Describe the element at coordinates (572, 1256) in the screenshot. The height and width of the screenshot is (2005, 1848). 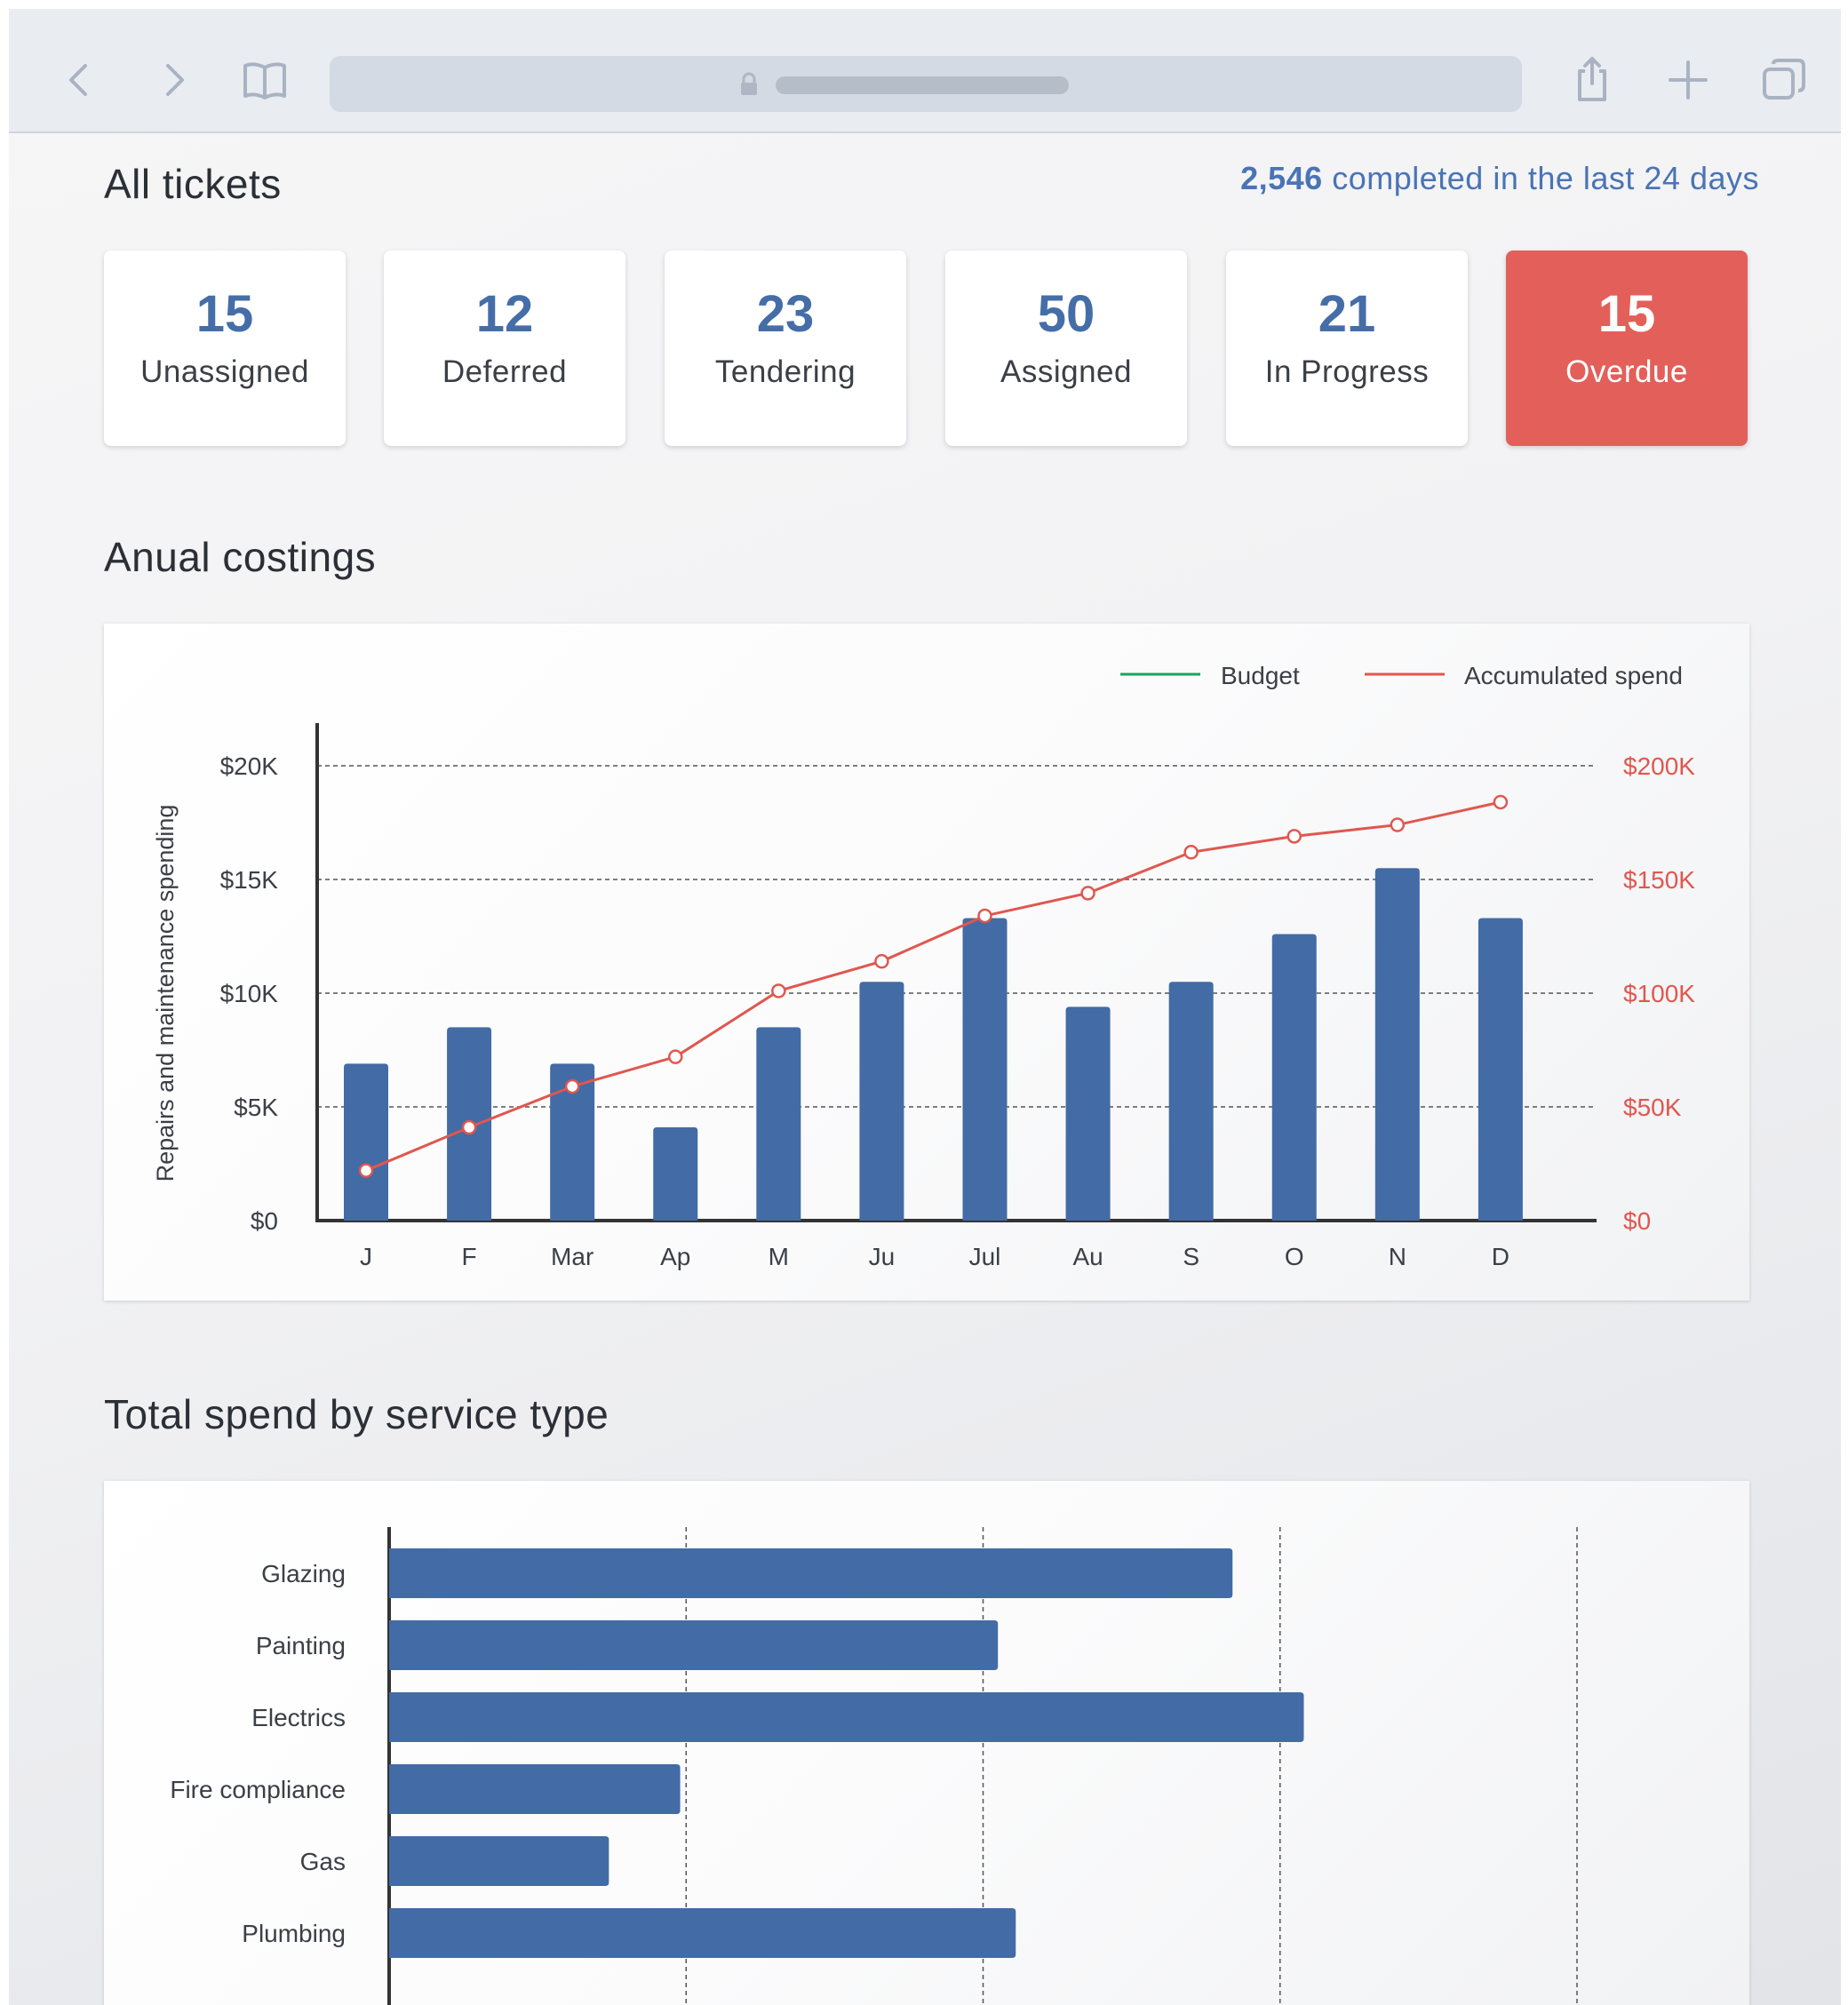
I see `x-tick-label: Mar` at that location.